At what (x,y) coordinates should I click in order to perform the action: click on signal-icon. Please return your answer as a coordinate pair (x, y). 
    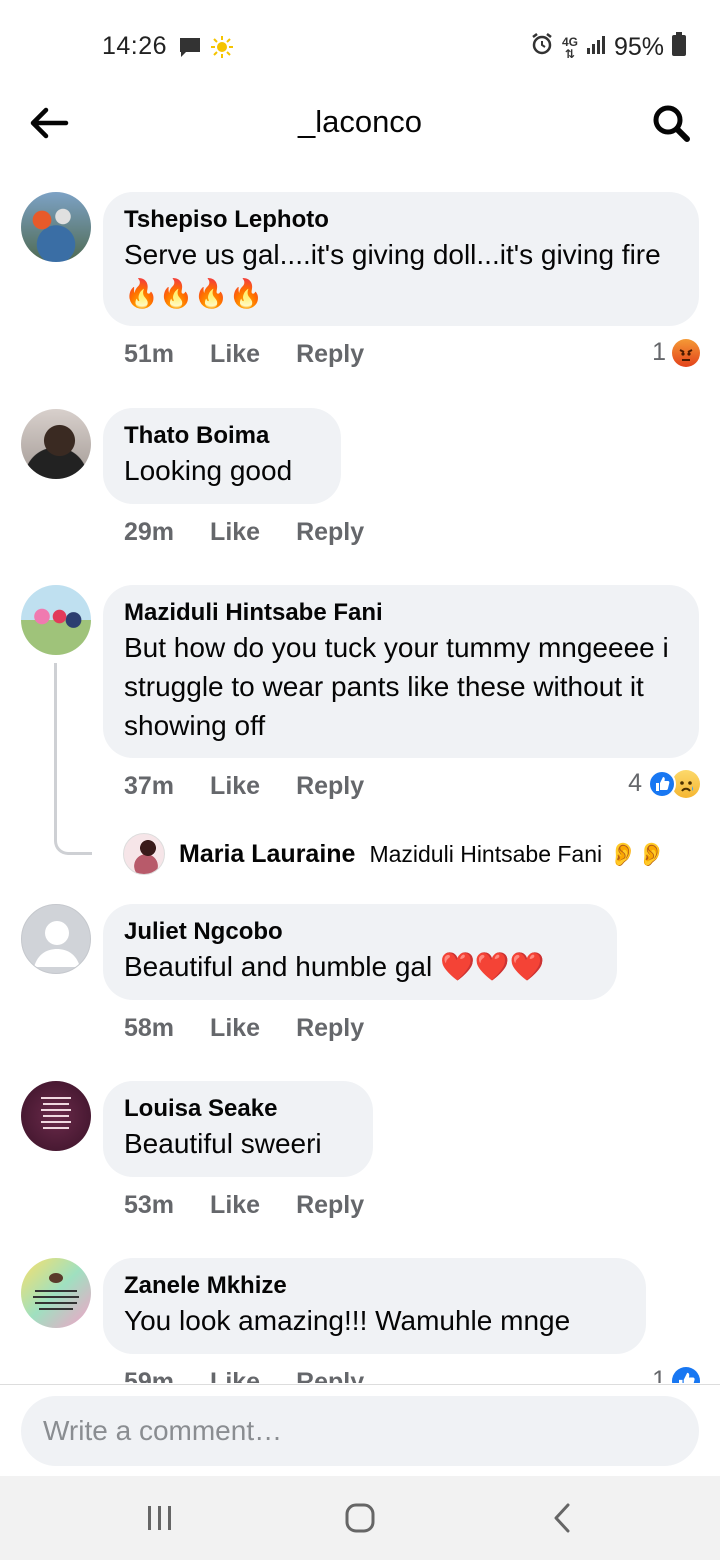
    Looking at the image, I should click on (596, 47).